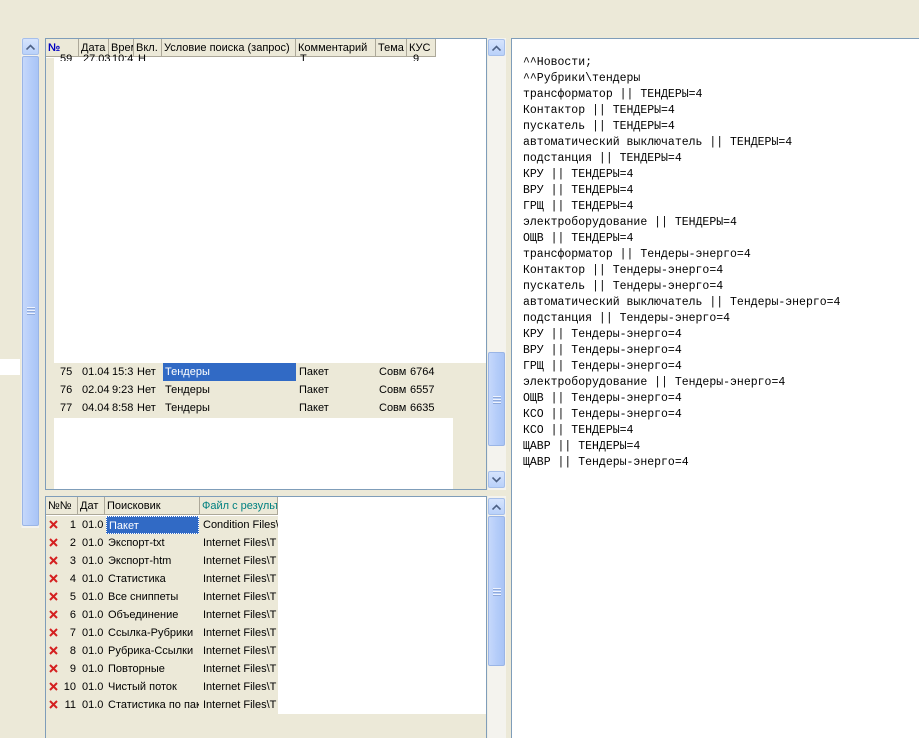 This screenshot has height=738, width=919. Describe the element at coordinates (97, 57) in the screenshot. I see `cell-date: 27.03` at that location.